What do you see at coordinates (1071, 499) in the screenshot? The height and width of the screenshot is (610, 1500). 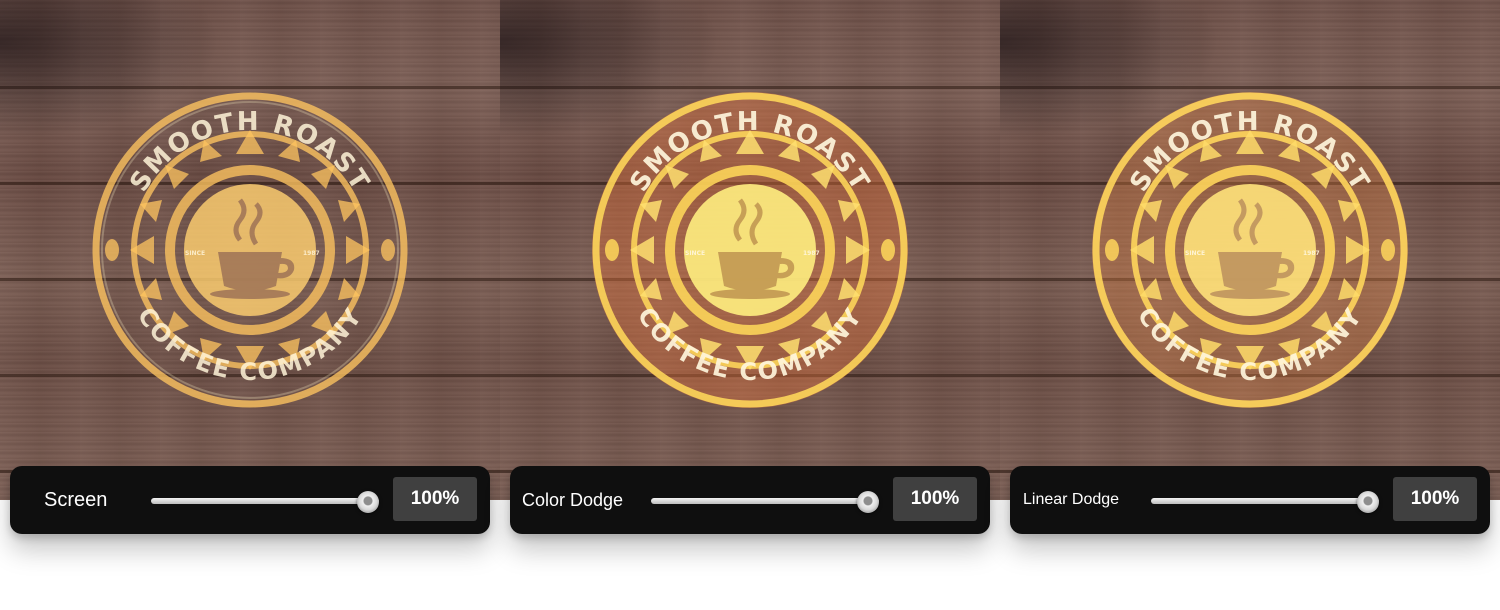 I see `blend-mode-label: Linear Dodge` at bounding box center [1071, 499].